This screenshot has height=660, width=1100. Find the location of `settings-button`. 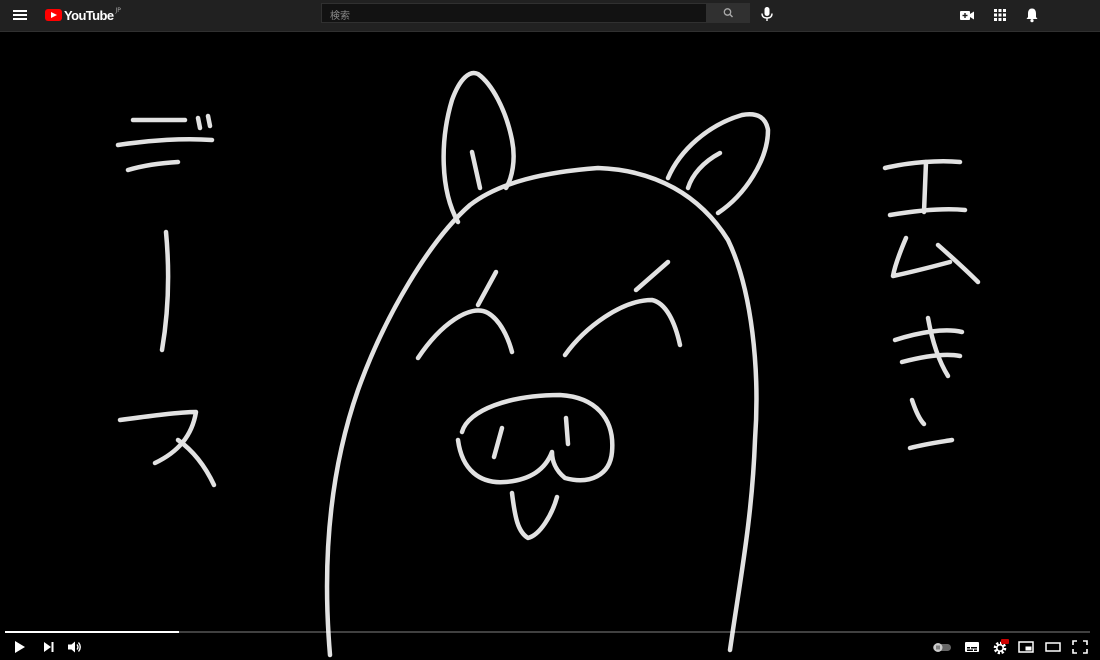

settings-button is located at coordinates (1000, 647).